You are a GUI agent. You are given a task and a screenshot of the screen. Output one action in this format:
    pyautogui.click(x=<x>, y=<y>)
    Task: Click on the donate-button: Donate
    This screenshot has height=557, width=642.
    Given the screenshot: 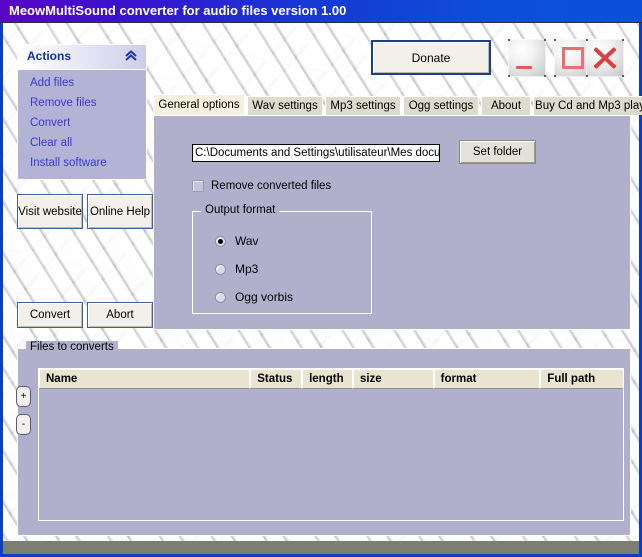 What is the action you would take?
    pyautogui.click(x=431, y=57)
    